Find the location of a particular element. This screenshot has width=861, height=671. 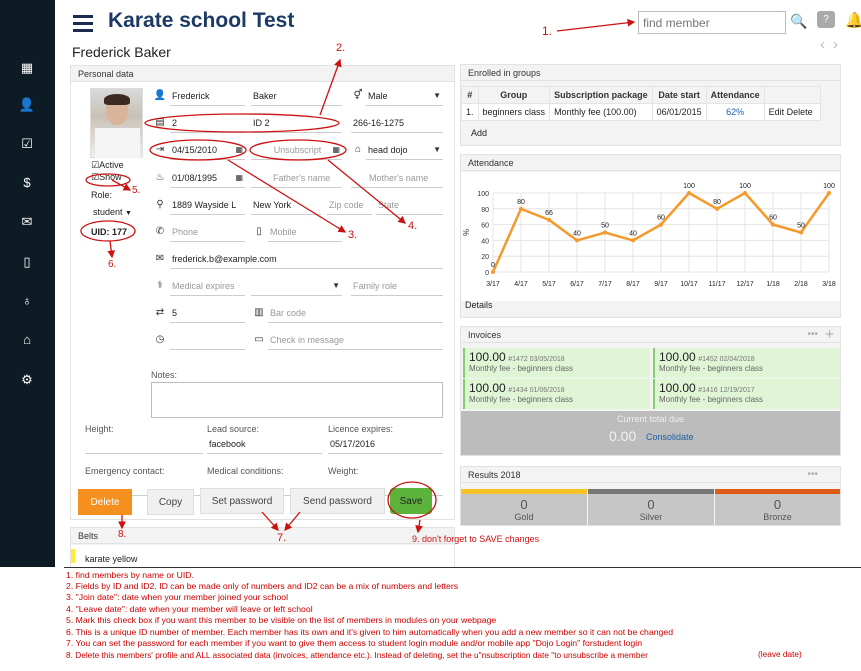

annotation-1: 1. is located at coordinates (547, 31).